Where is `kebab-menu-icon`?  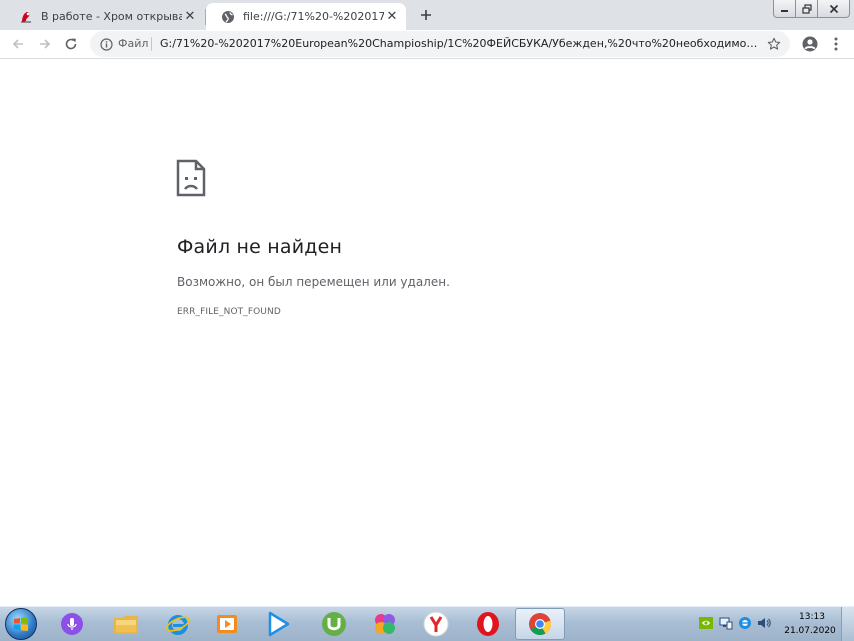
kebab-menu-icon is located at coordinates (836, 44).